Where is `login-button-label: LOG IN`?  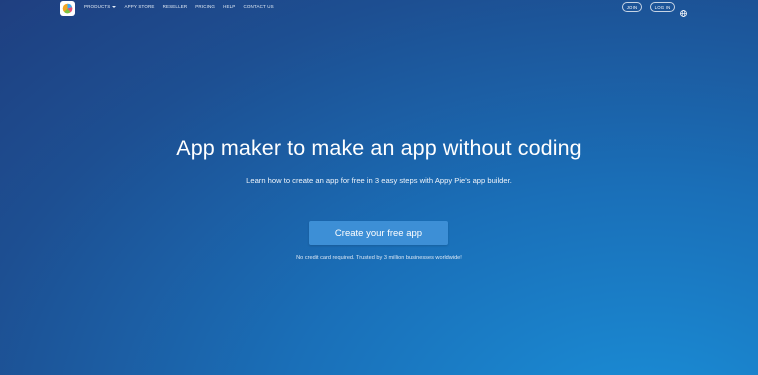
login-button-label: LOG IN is located at coordinates (662, 7).